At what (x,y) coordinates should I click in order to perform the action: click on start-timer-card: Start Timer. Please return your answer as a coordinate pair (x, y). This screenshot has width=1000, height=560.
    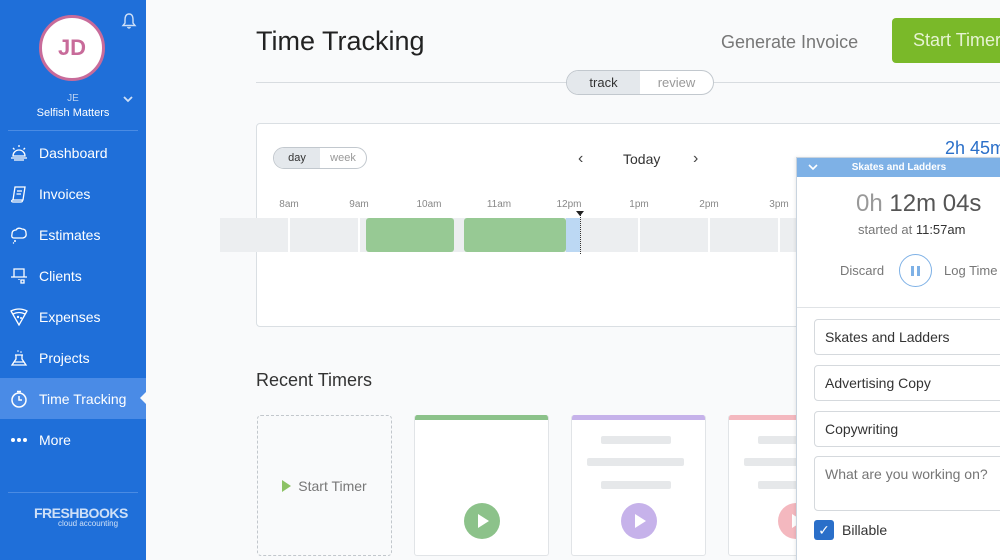
    Looking at the image, I should click on (324, 485).